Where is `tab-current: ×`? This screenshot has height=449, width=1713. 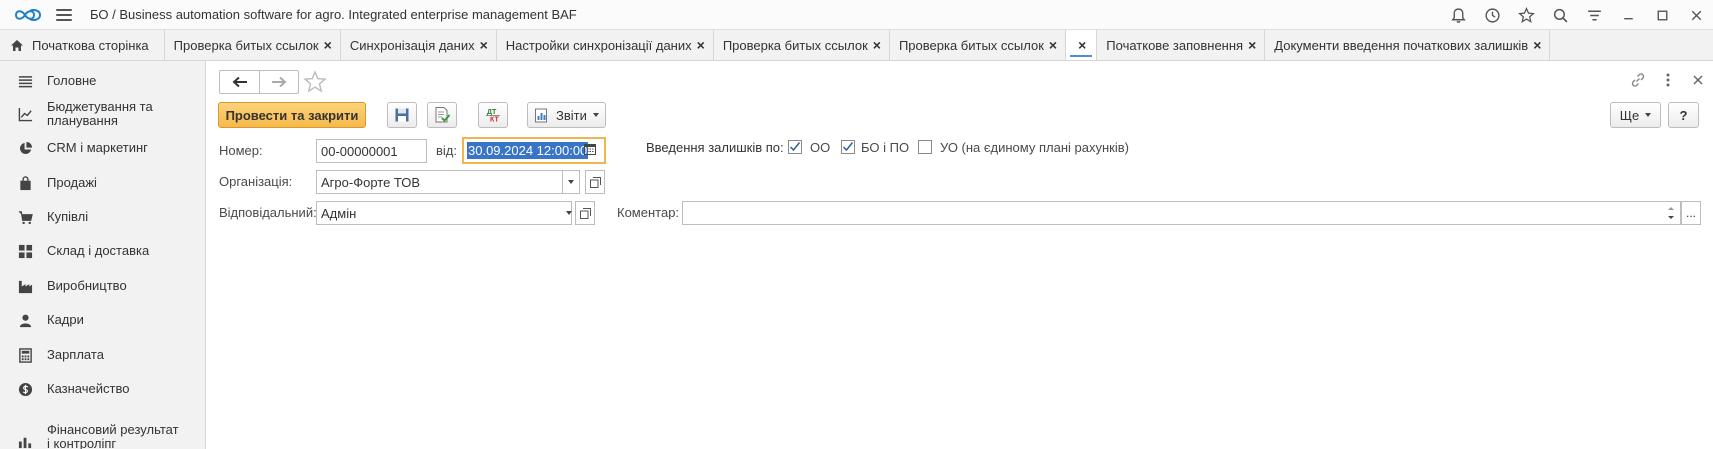 tab-current: × is located at coordinates (1082, 45).